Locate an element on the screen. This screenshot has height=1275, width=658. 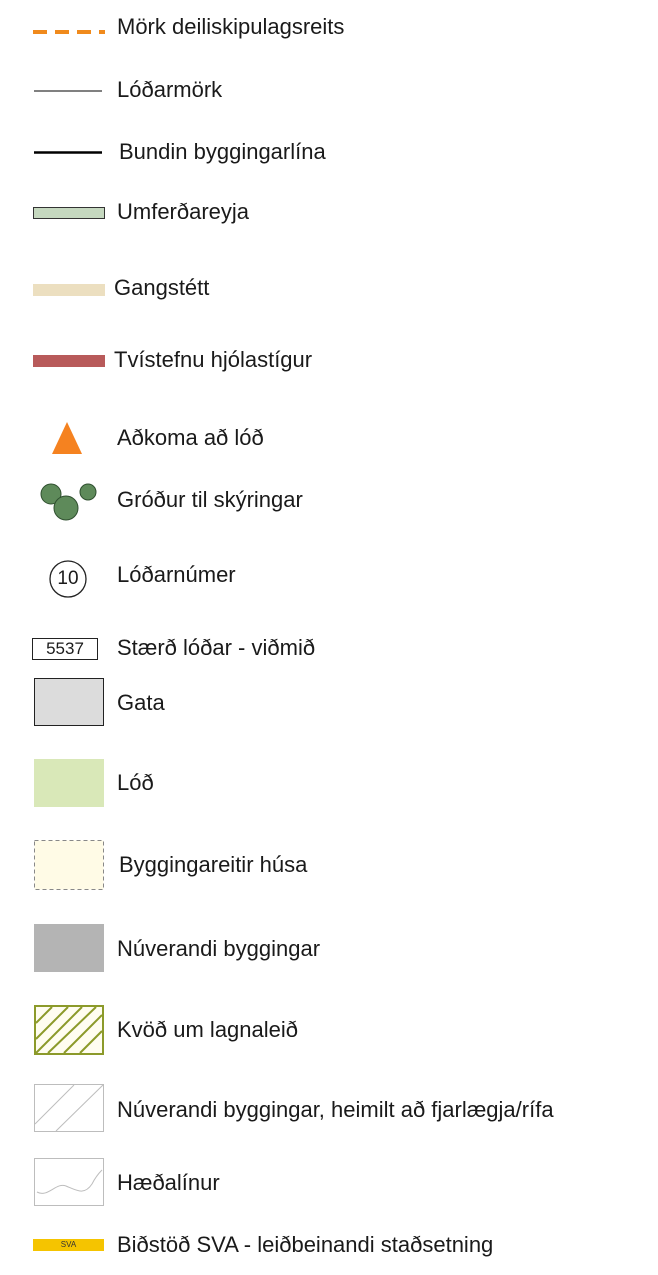
traffic-island-swatch is located at coordinates (69, 213).